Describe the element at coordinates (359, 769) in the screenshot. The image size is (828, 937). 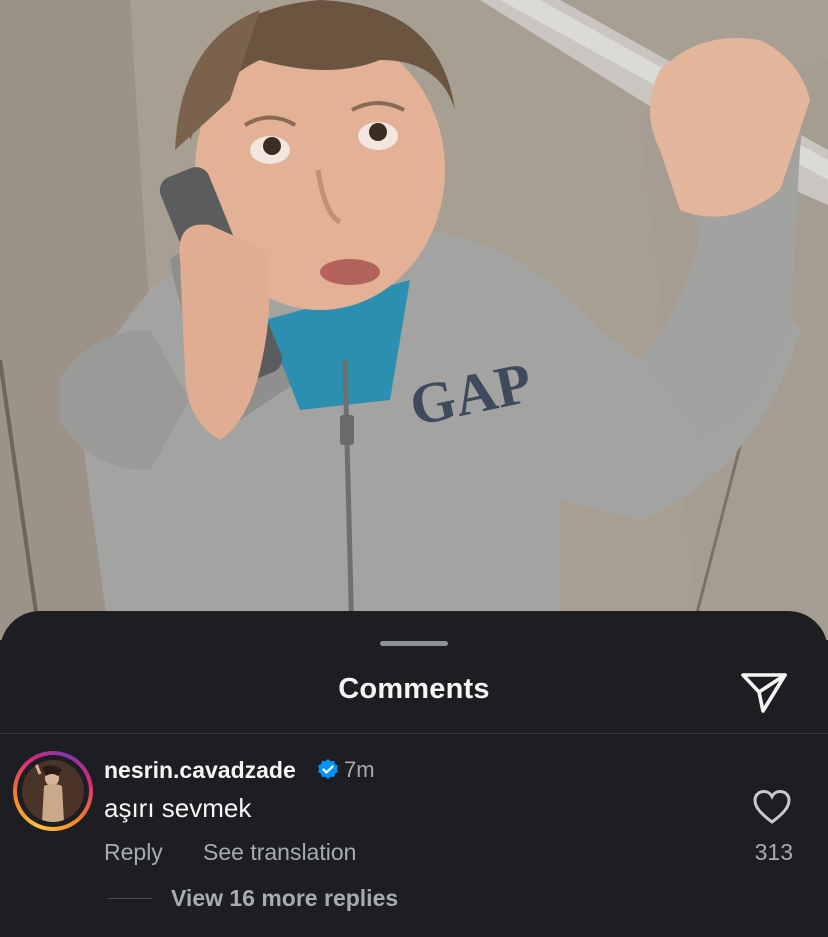
I see `comment-time: 7m` at that location.